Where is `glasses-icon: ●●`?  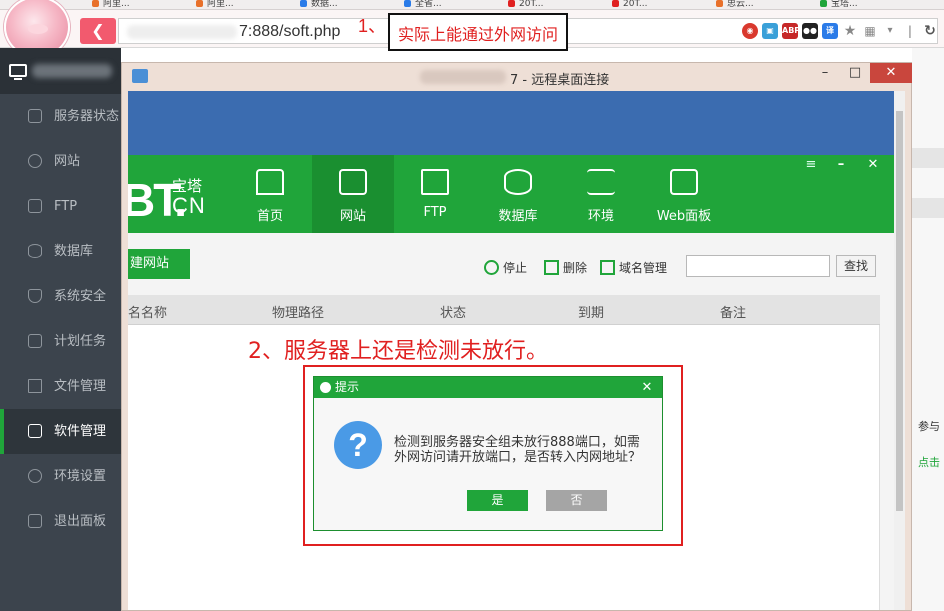
glasses-icon: ●● is located at coordinates (810, 31).